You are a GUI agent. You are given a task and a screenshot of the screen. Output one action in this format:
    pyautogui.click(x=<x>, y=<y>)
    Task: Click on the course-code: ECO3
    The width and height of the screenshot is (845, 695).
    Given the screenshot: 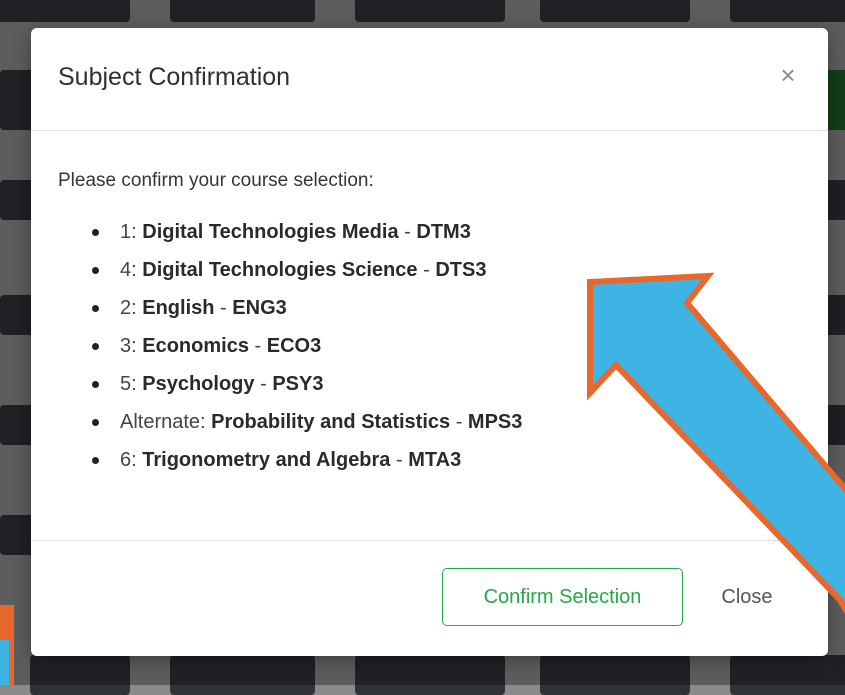 What is the action you would take?
    pyautogui.click(x=294, y=346)
    